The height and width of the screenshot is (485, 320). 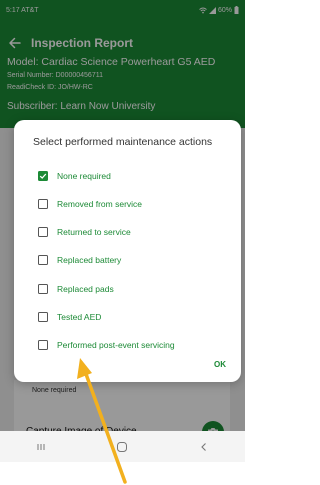 I want to click on option-none-required: None required, so click(x=74, y=176).